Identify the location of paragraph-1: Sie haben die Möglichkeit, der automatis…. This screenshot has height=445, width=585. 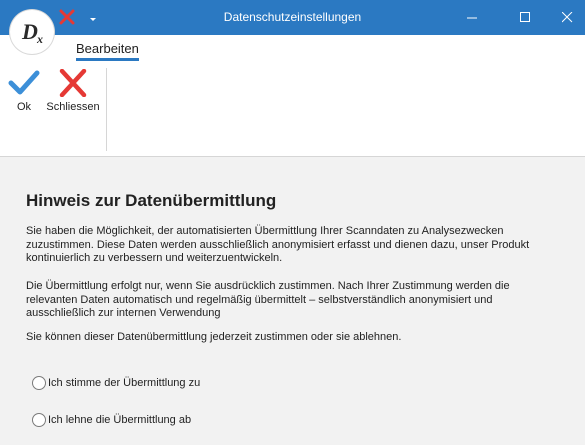
(278, 244).